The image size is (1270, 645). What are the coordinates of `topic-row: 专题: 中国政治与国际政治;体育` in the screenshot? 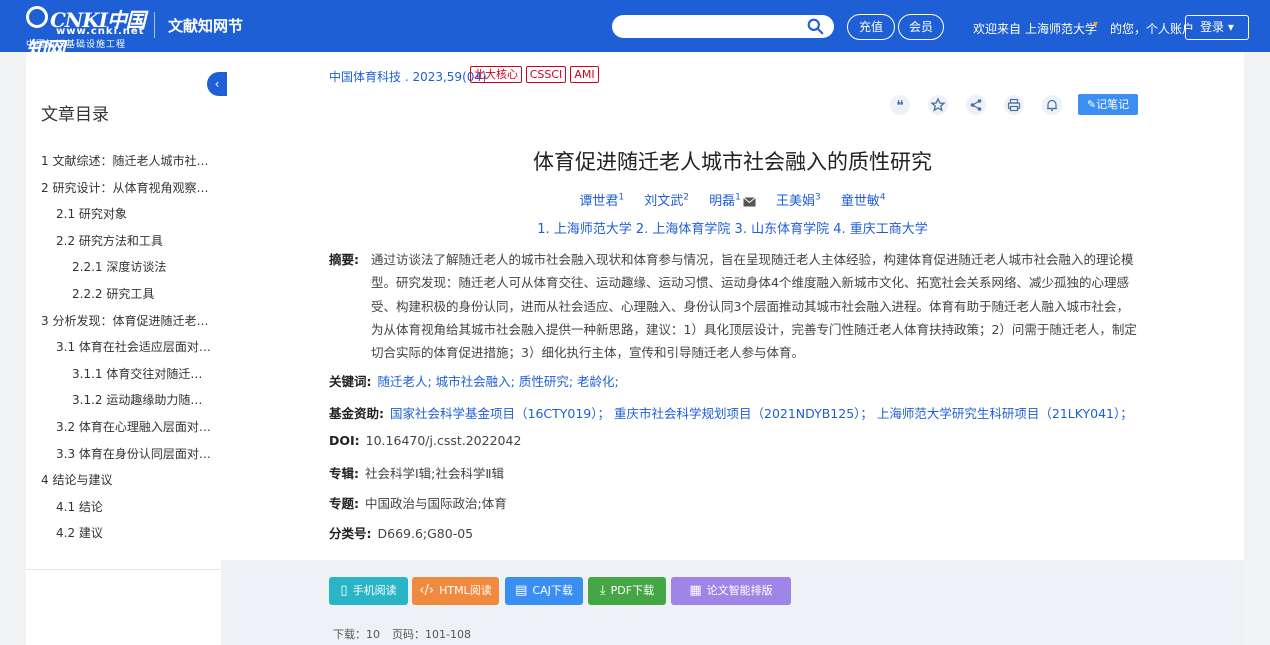 It's located at (418, 502).